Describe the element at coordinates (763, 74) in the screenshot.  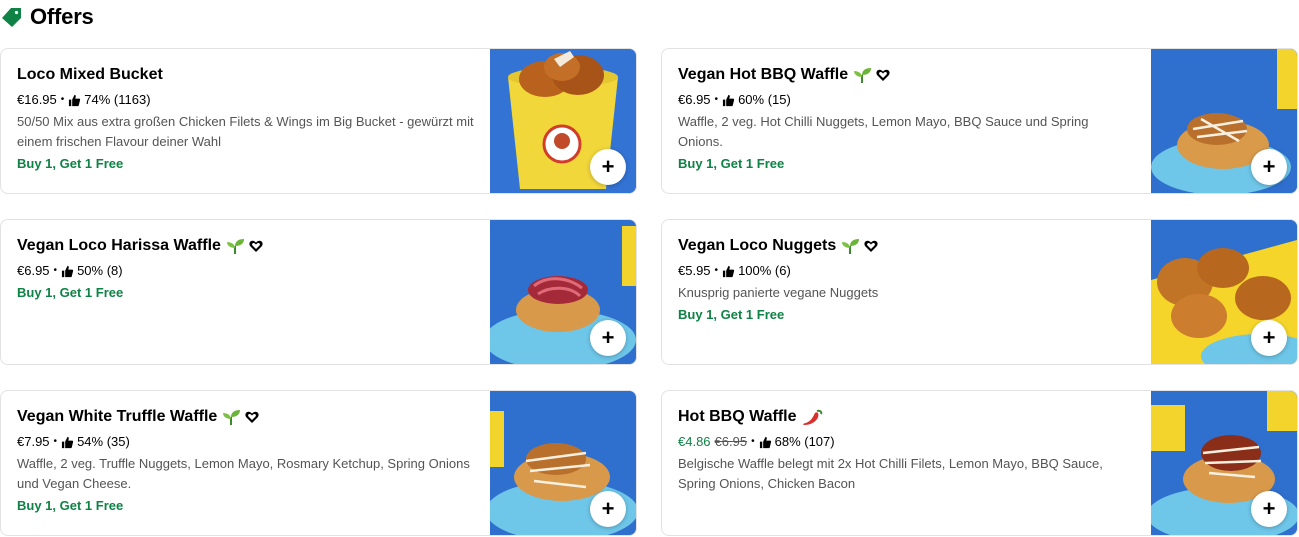
I see `item-name: Vegan Hot BBQ Waffle` at that location.